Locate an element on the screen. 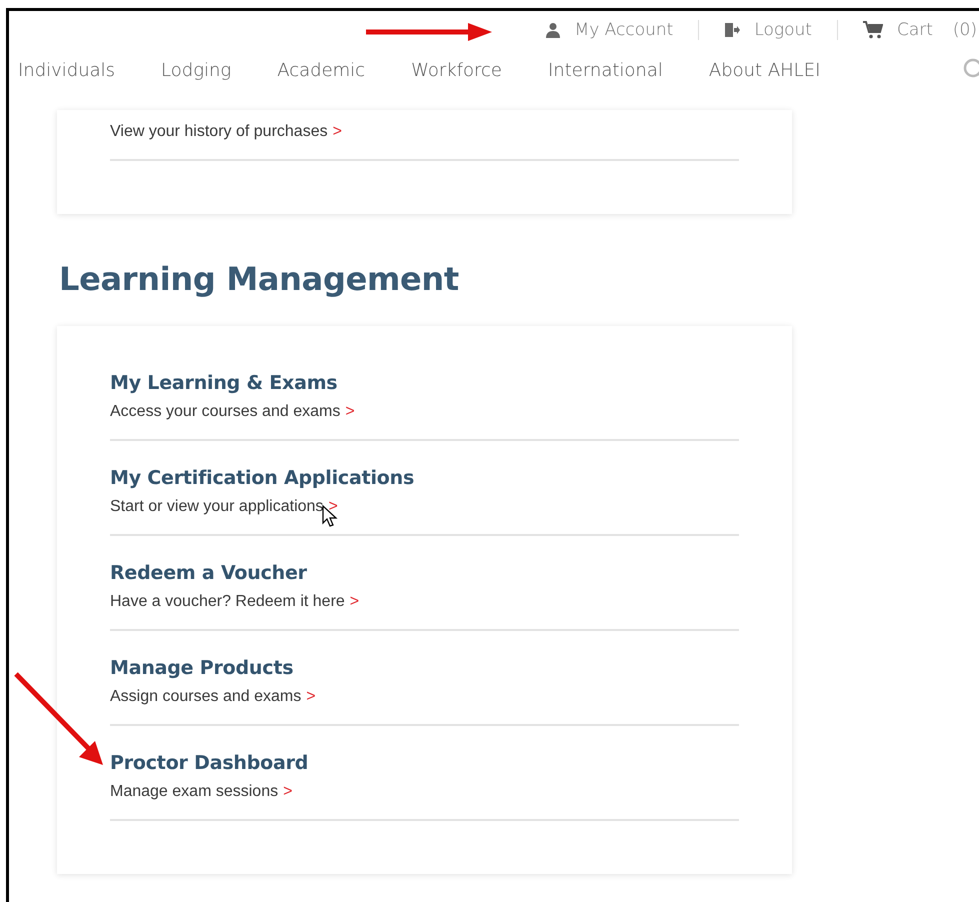 The height and width of the screenshot is (902, 979). cart-icon is located at coordinates (872, 30).